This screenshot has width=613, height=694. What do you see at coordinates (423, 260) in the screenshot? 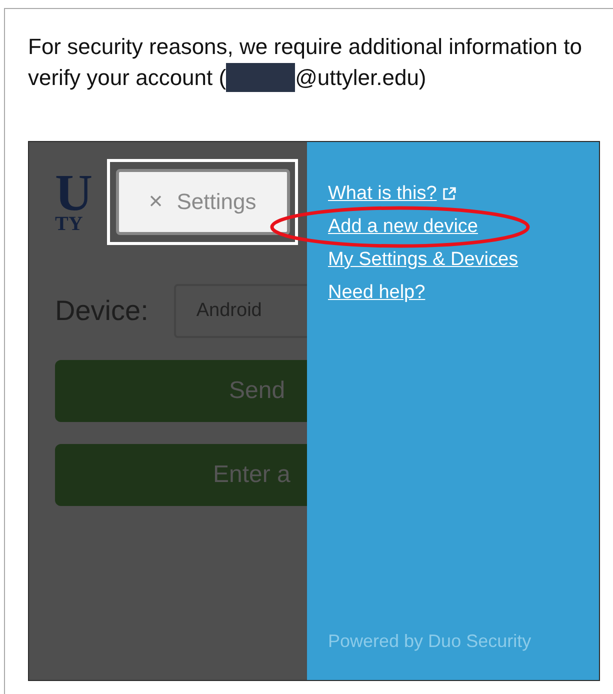
I see `settings-link: My Settings & Devices` at bounding box center [423, 260].